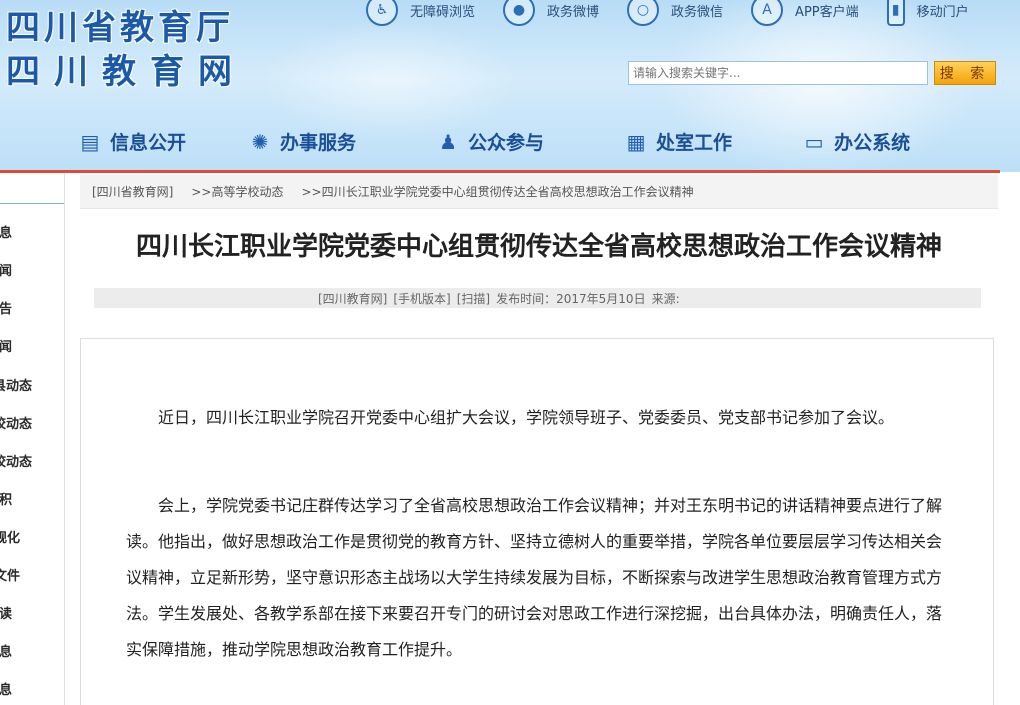 The width and height of the screenshot is (1020, 705). What do you see at coordinates (421, 298) in the screenshot?
I see `meta-mobile-link: [手机版本]` at bounding box center [421, 298].